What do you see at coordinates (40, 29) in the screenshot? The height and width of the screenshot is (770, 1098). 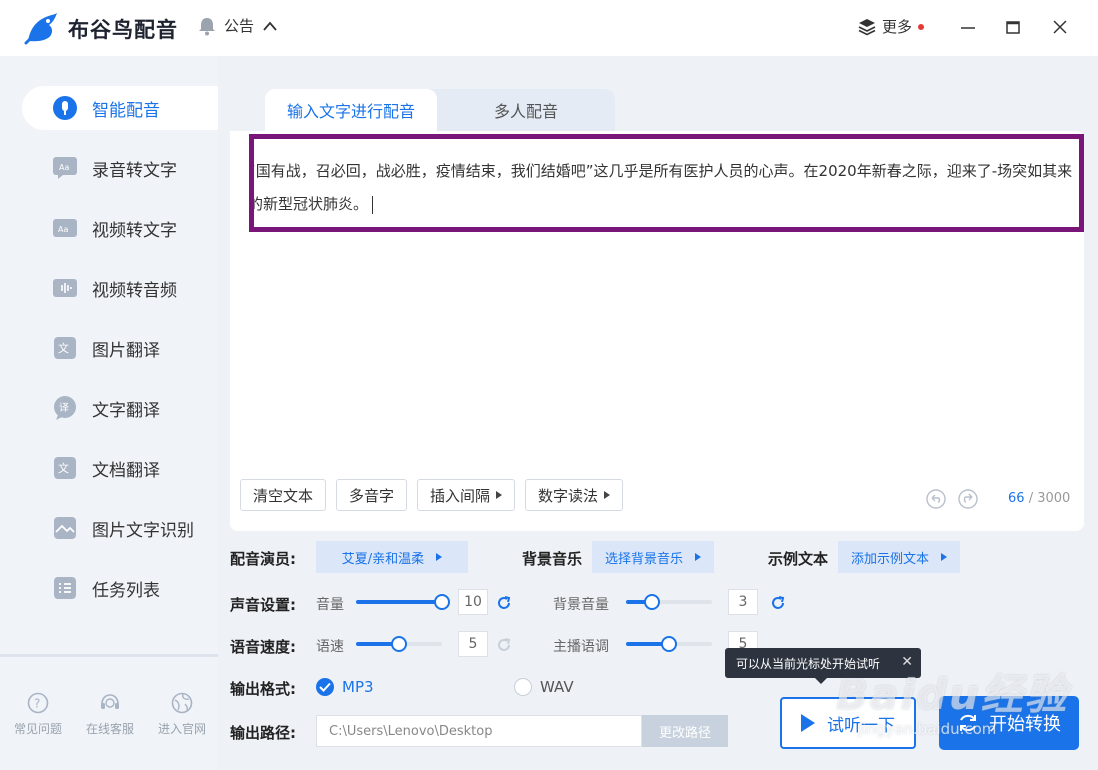 I see `app-logo-icon` at bounding box center [40, 29].